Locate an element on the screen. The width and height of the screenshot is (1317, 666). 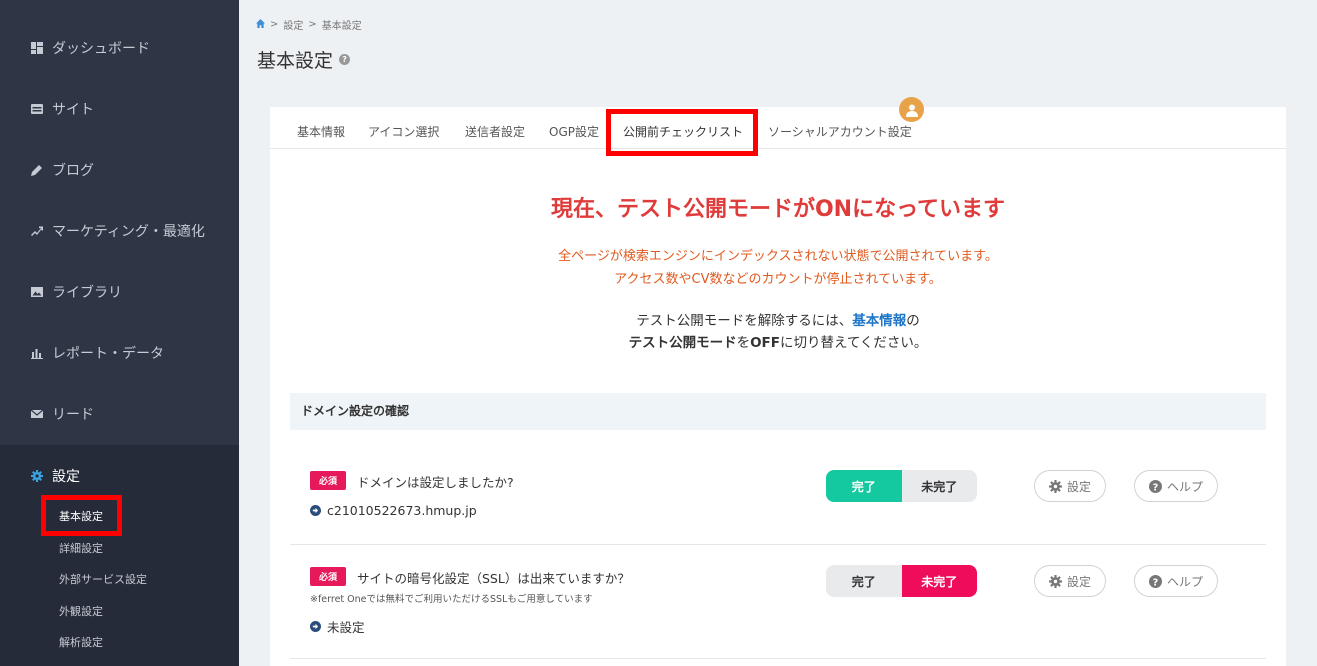
sidebar-item-lead: リード is located at coordinates (119, 413).